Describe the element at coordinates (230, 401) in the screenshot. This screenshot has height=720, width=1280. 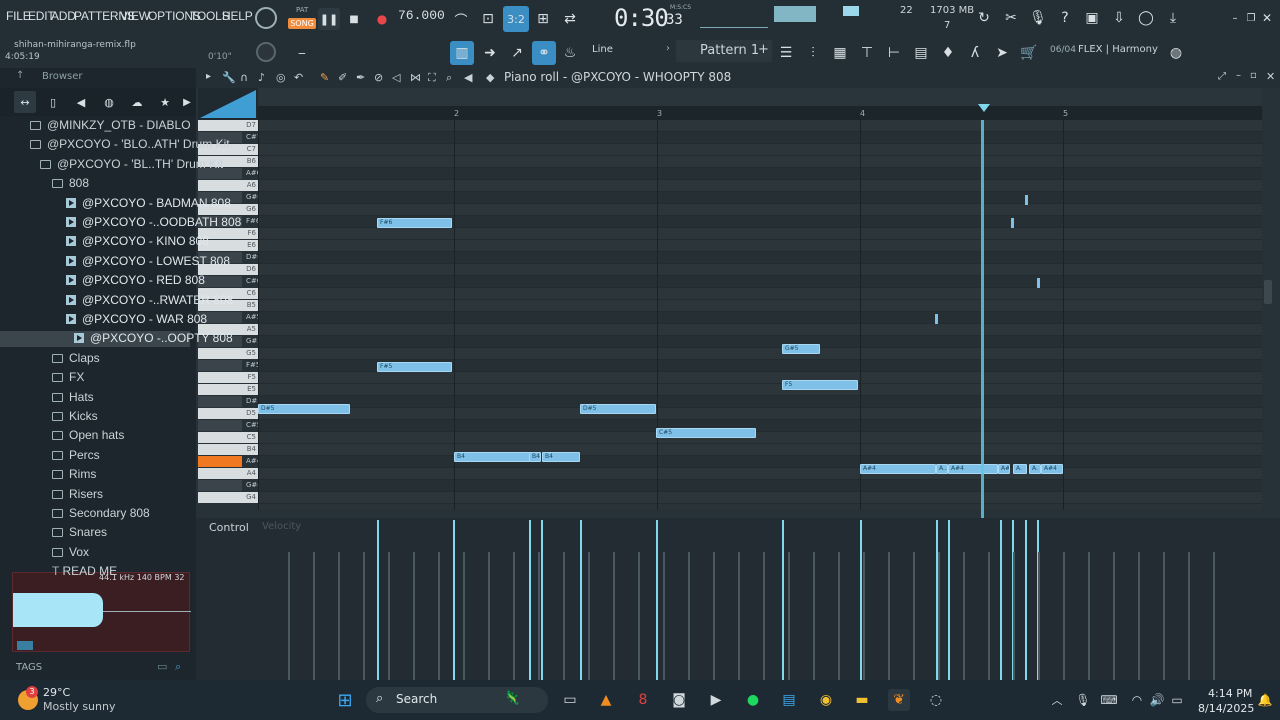
I see `piano-key: D#5` at that location.